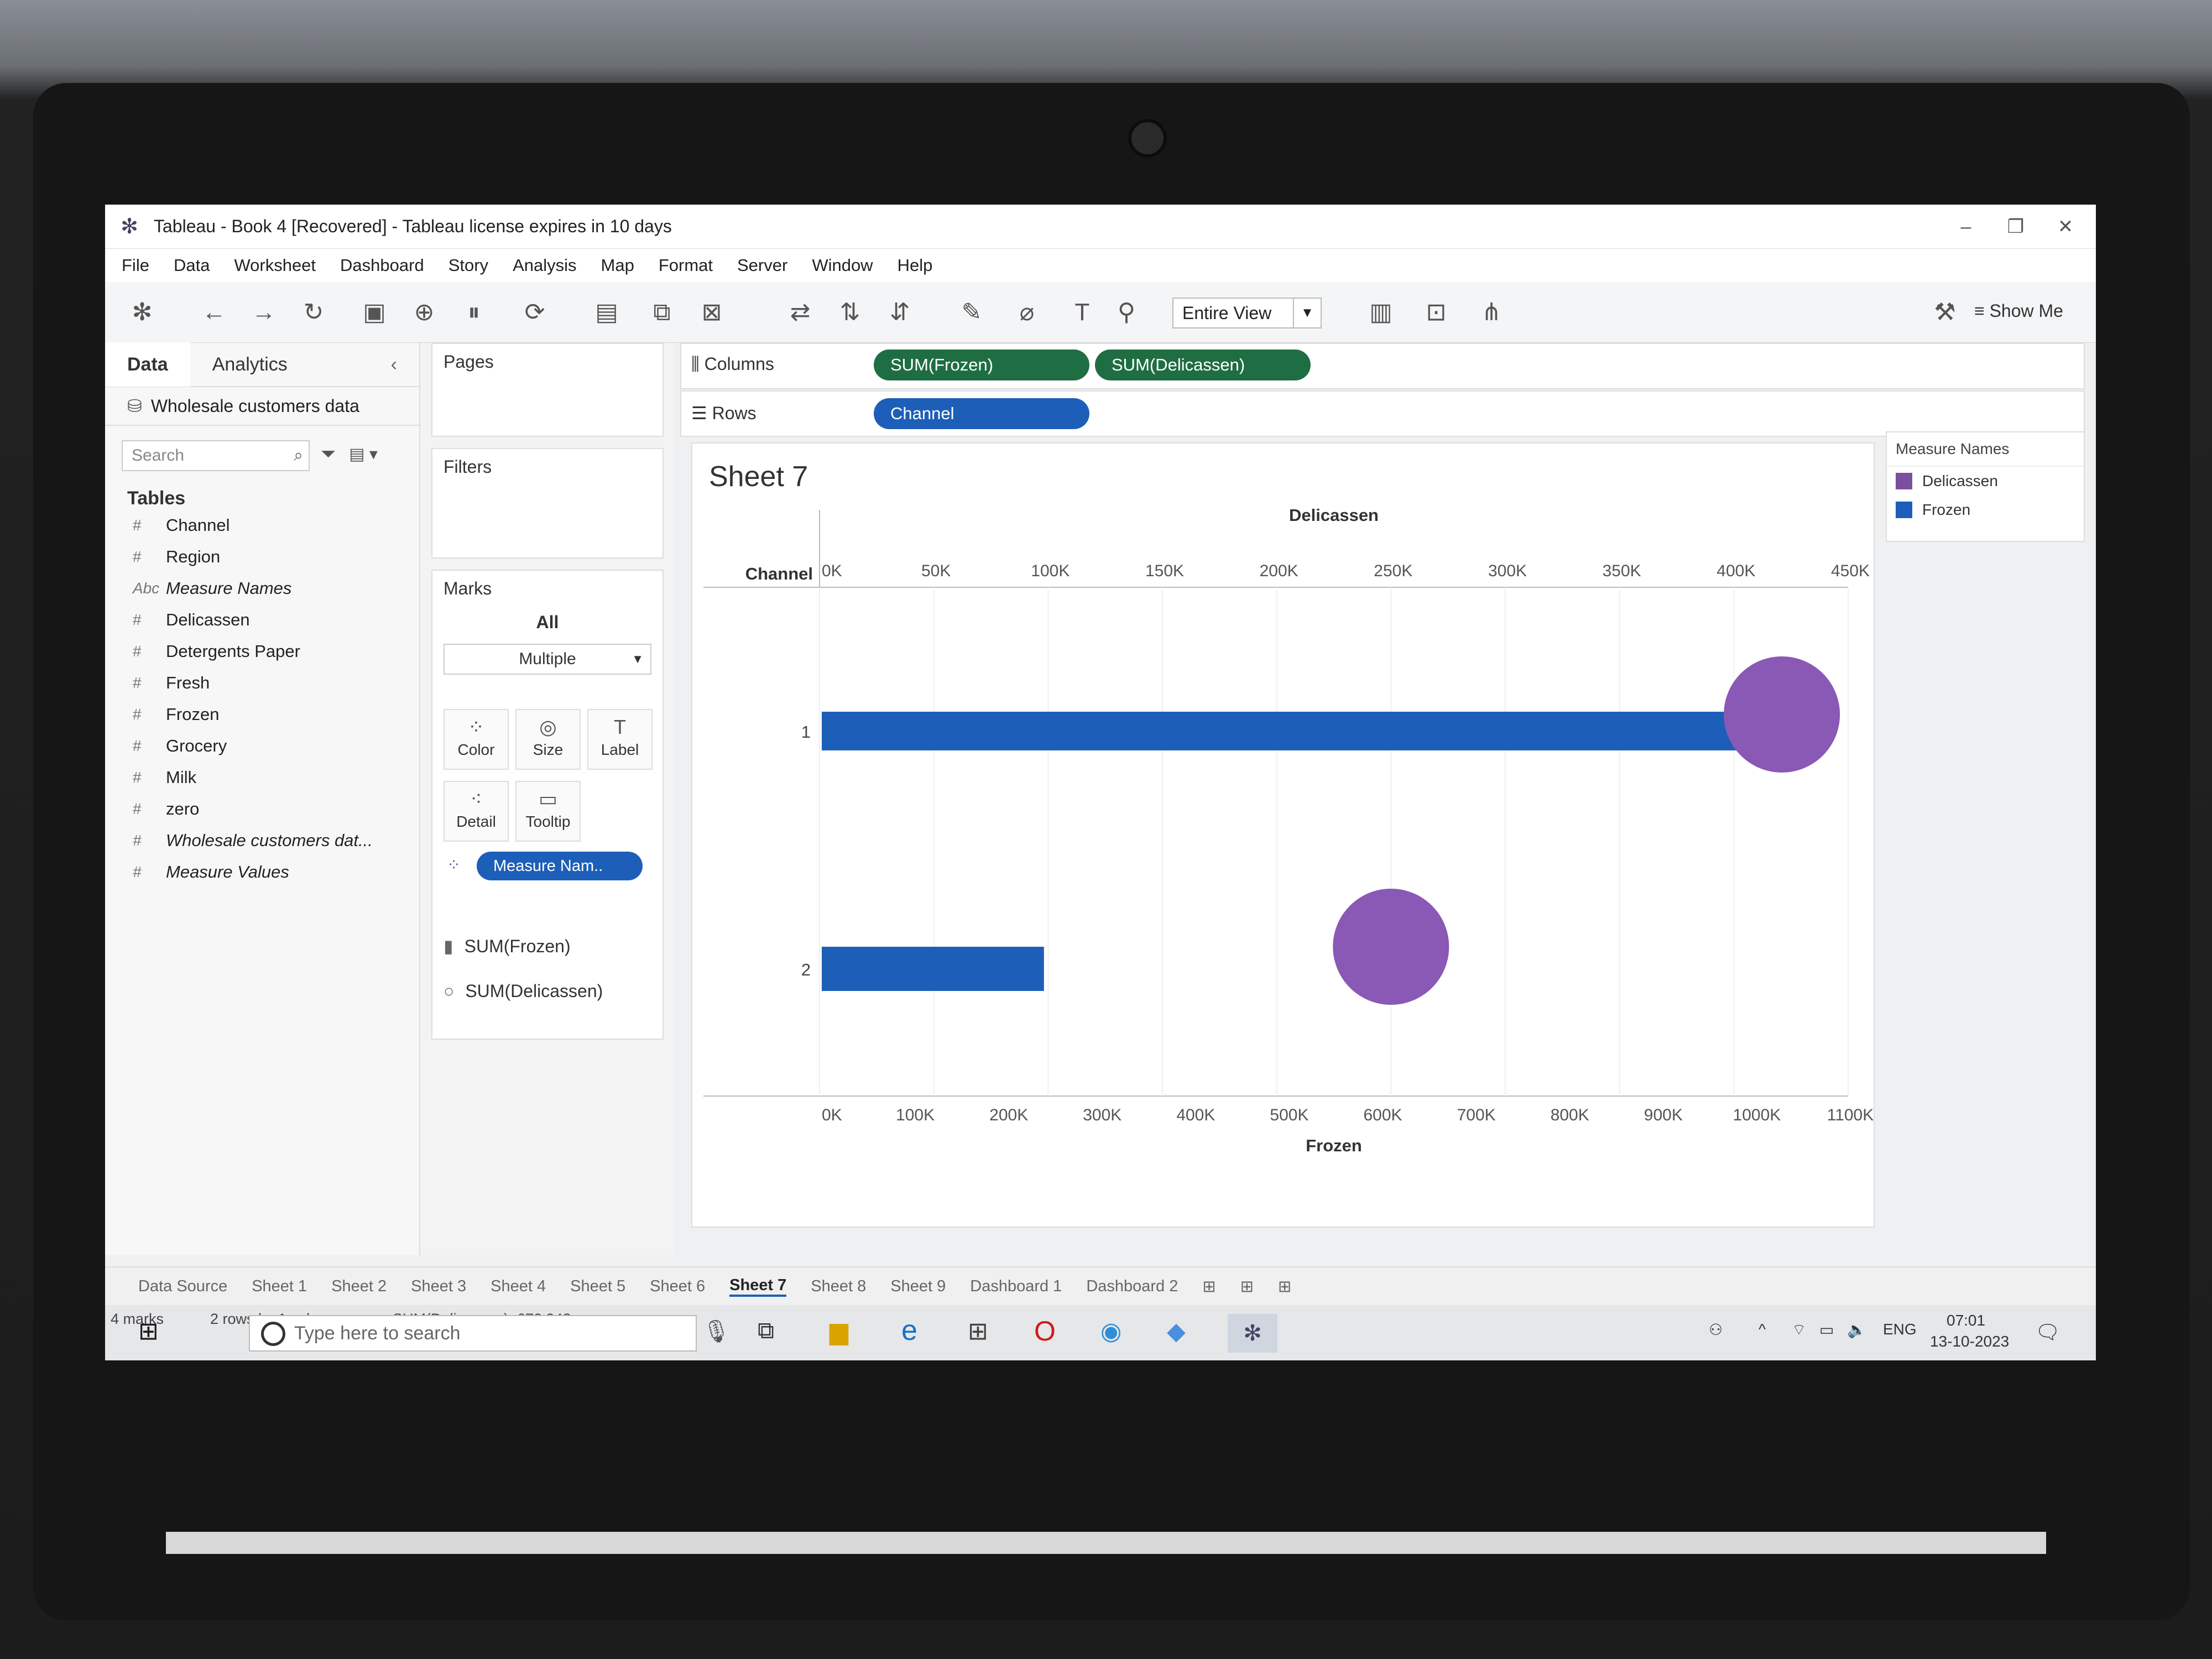 Image resolution: width=2212 pixels, height=1659 pixels. Describe the element at coordinates (1492, 313) in the screenshot. I see `share-icon: ⋔` at that location.